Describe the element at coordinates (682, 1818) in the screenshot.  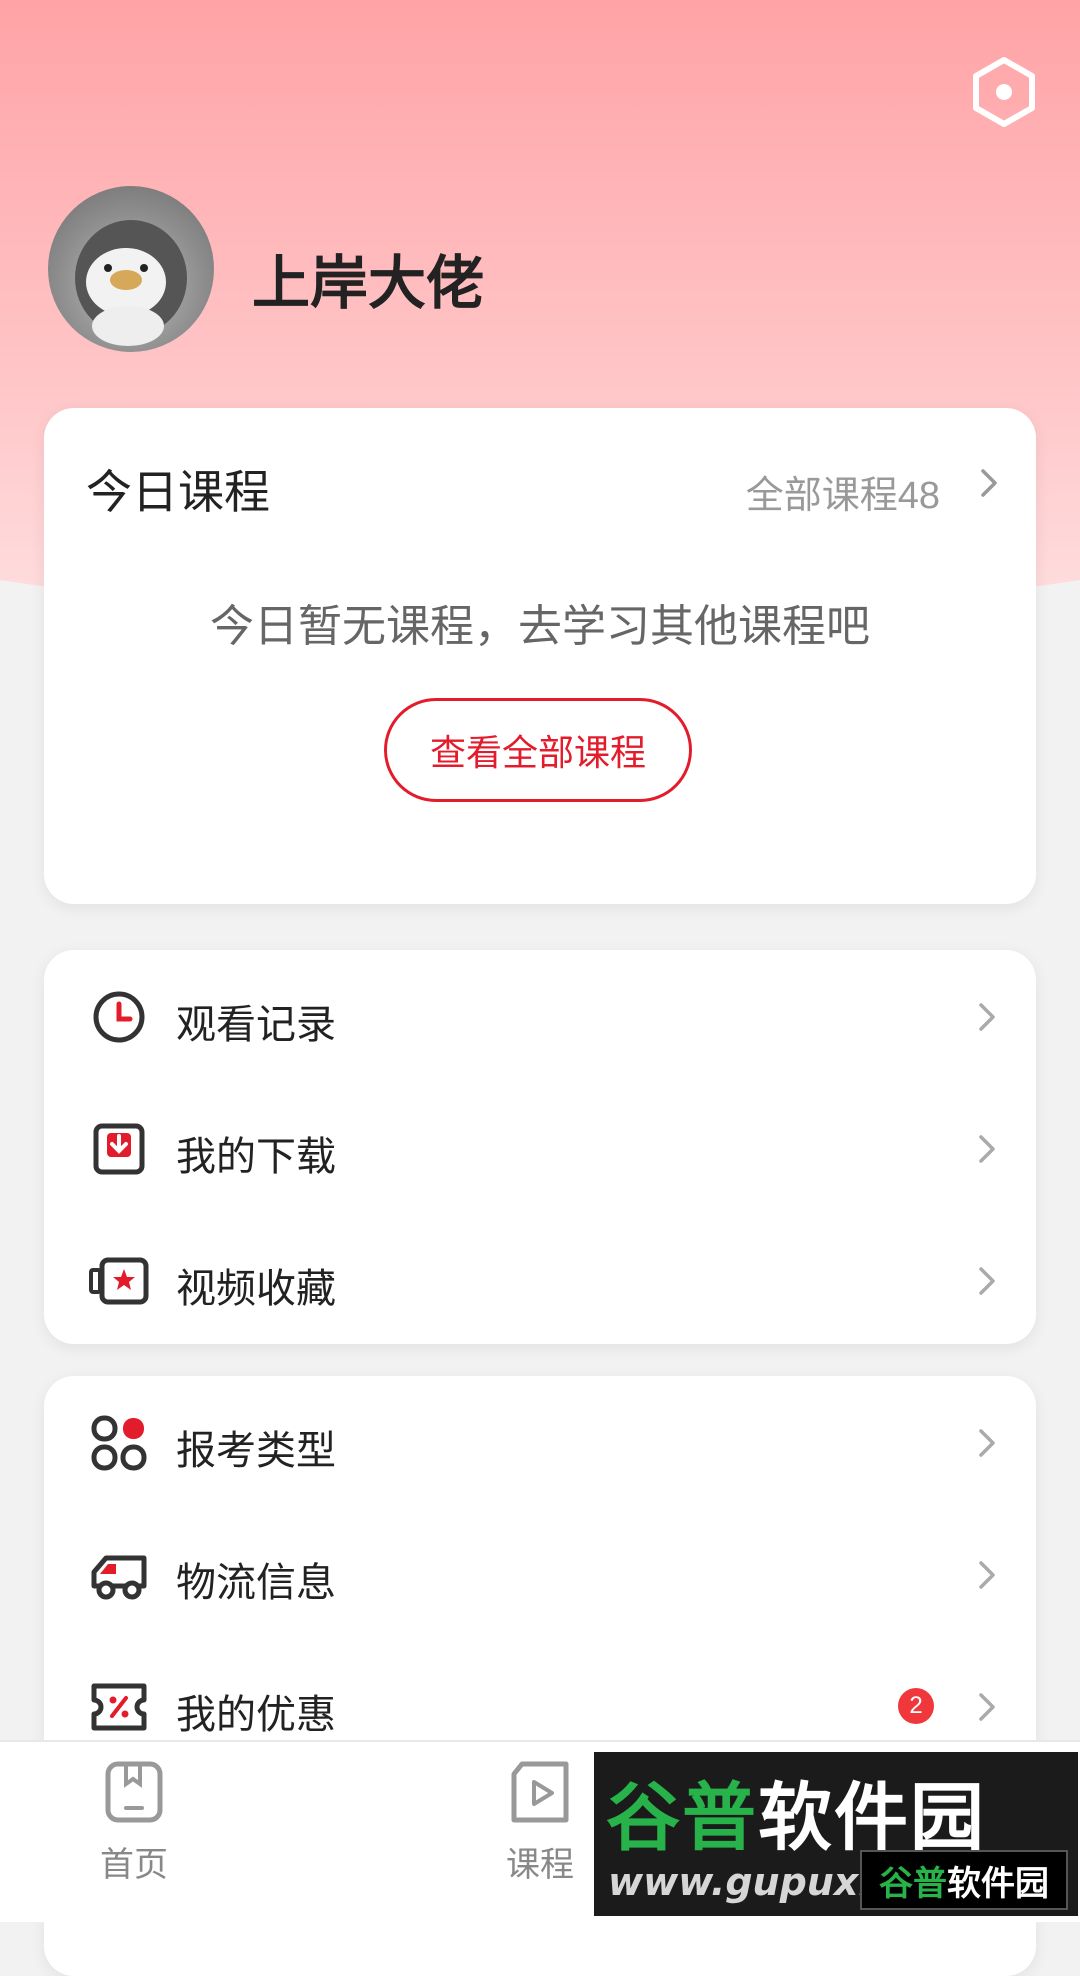
I see `watermark-title-green: 谷普` at that location.